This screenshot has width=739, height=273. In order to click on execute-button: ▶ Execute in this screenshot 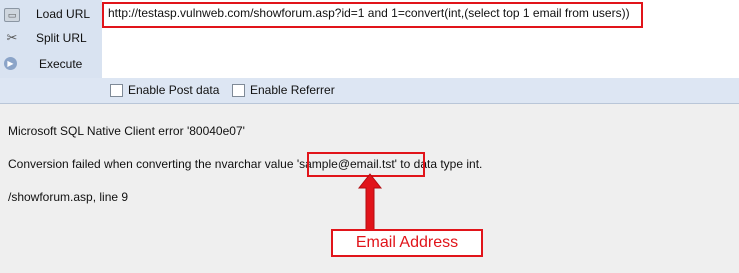, I will do `click(51, 64)`.